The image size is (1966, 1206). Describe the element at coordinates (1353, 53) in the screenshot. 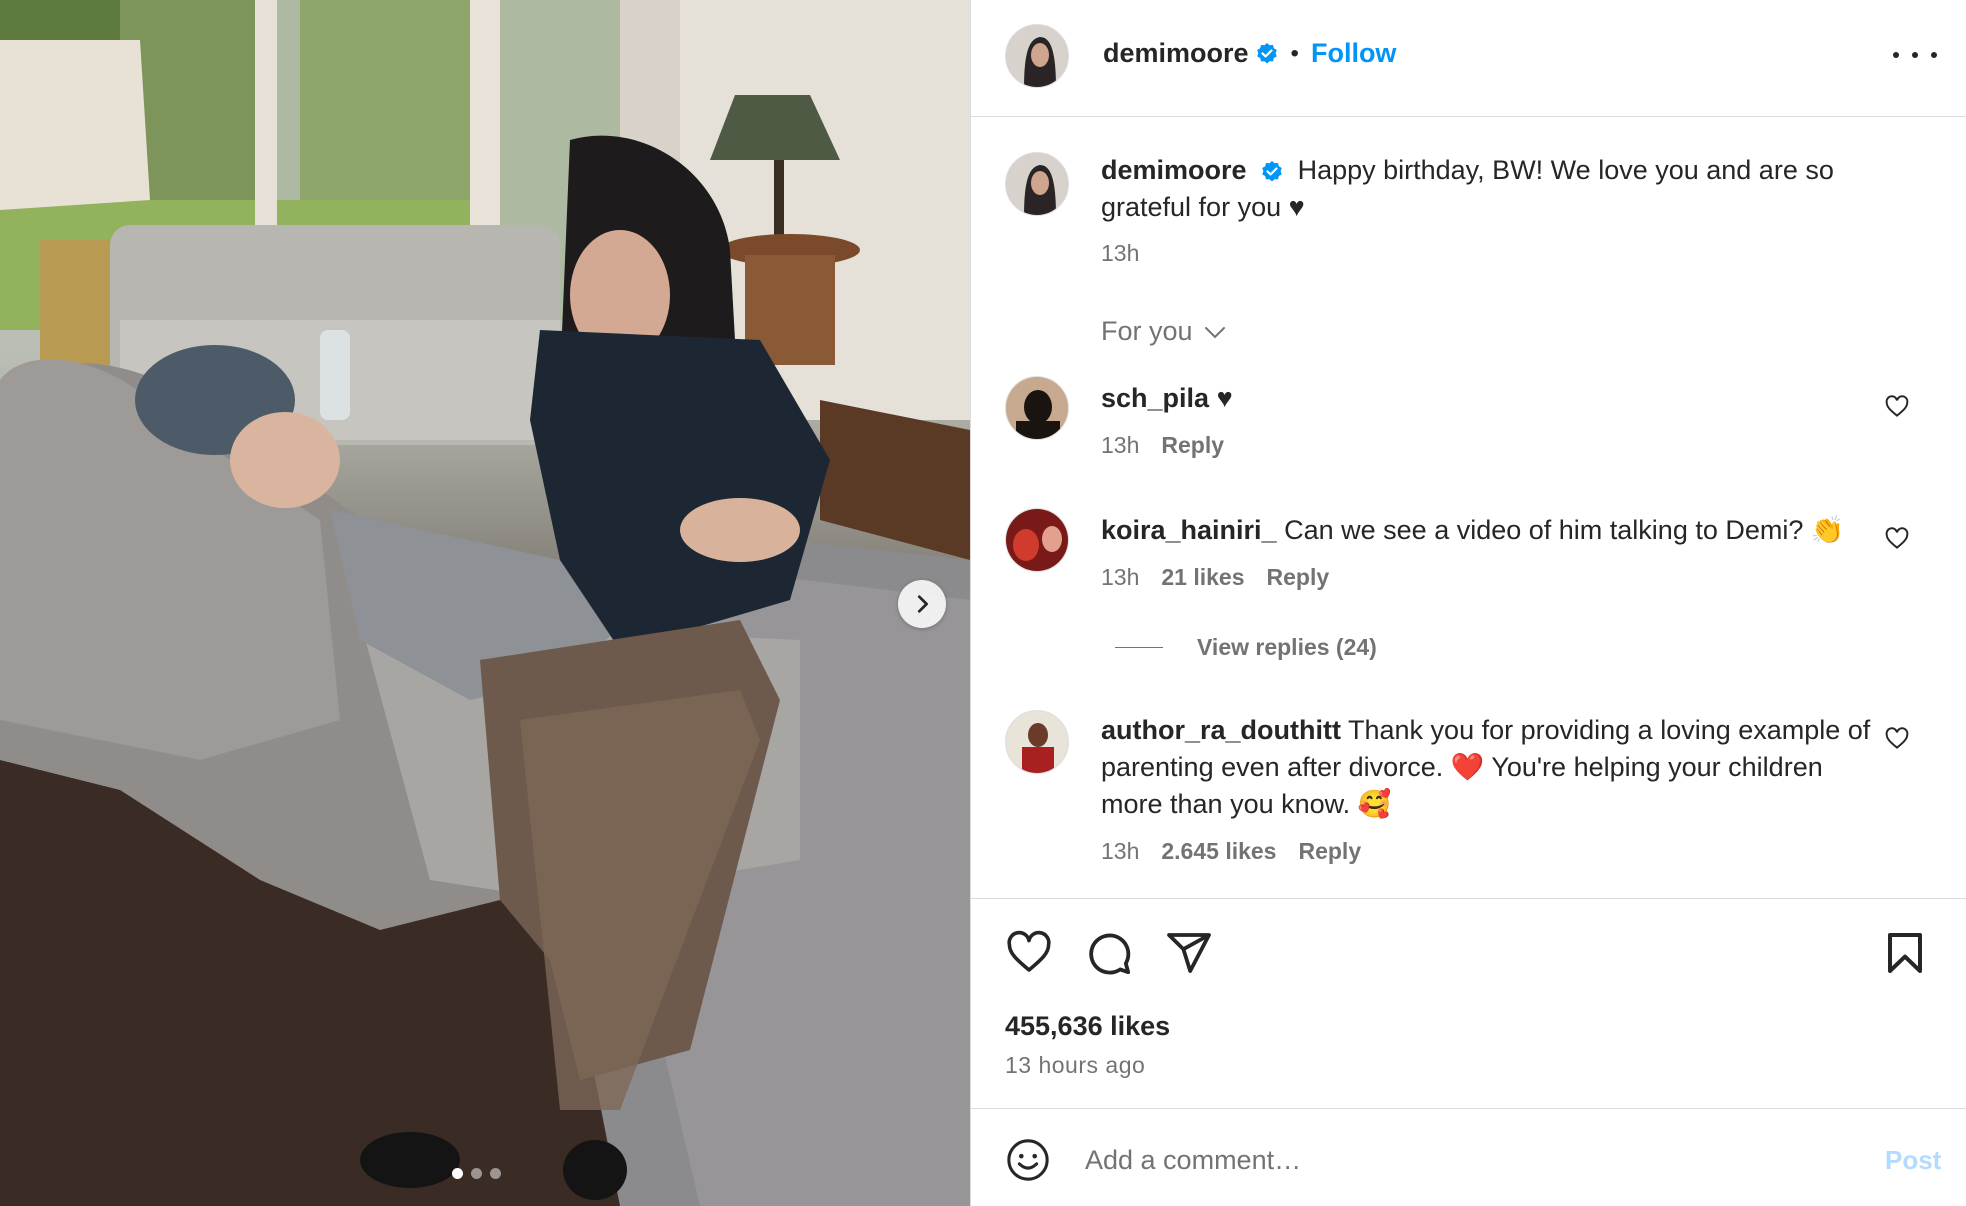

I see `follow-button: Follow` at that location.